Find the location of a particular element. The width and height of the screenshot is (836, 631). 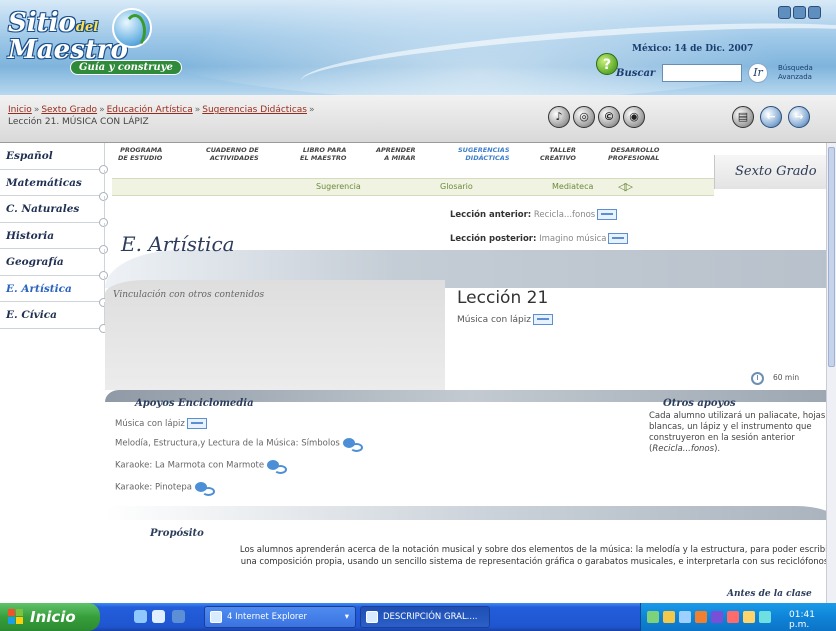

tab-line: EL MAESTRO is located at coordinates (323, 158).